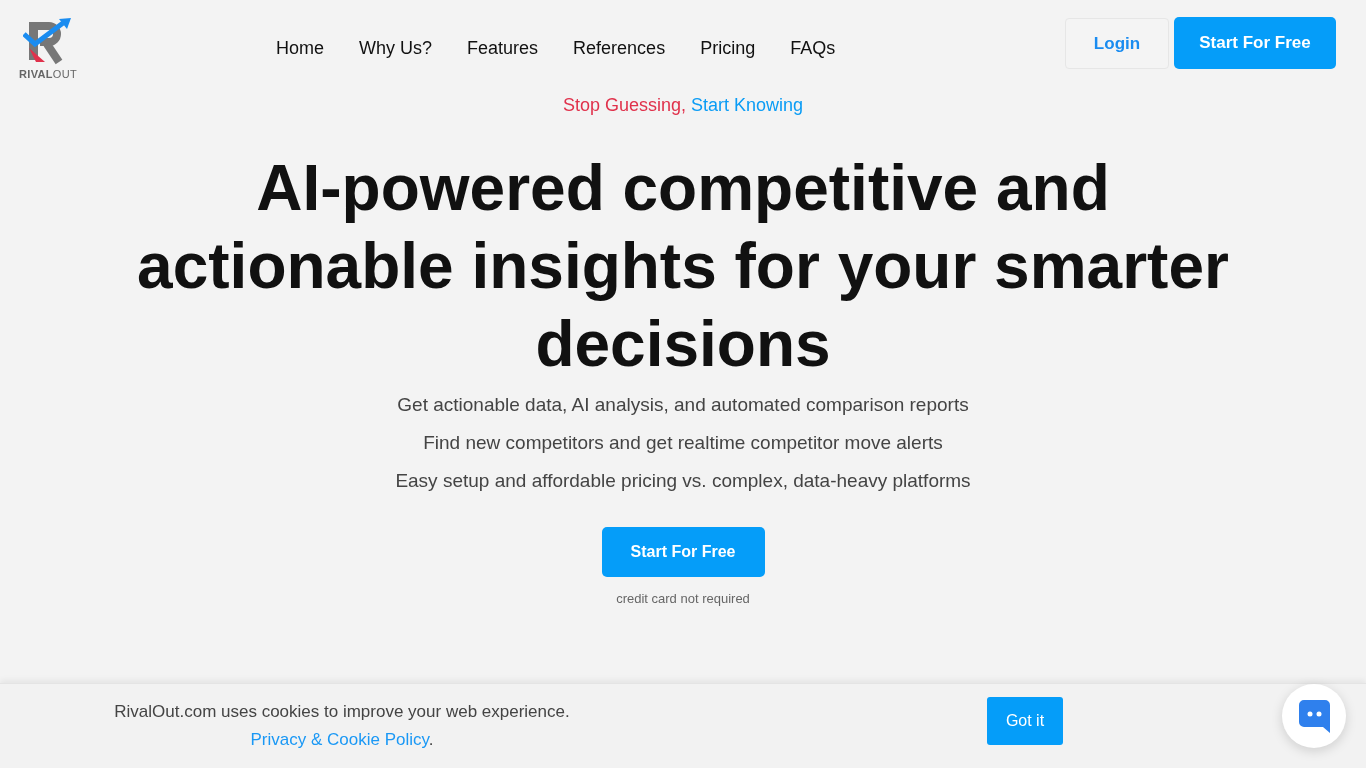 The image size is (1366, 768). What do you see at coordinates (300, 48) in the screenshot?
I see `nav-link: Home` at bounding box center [300, 48].